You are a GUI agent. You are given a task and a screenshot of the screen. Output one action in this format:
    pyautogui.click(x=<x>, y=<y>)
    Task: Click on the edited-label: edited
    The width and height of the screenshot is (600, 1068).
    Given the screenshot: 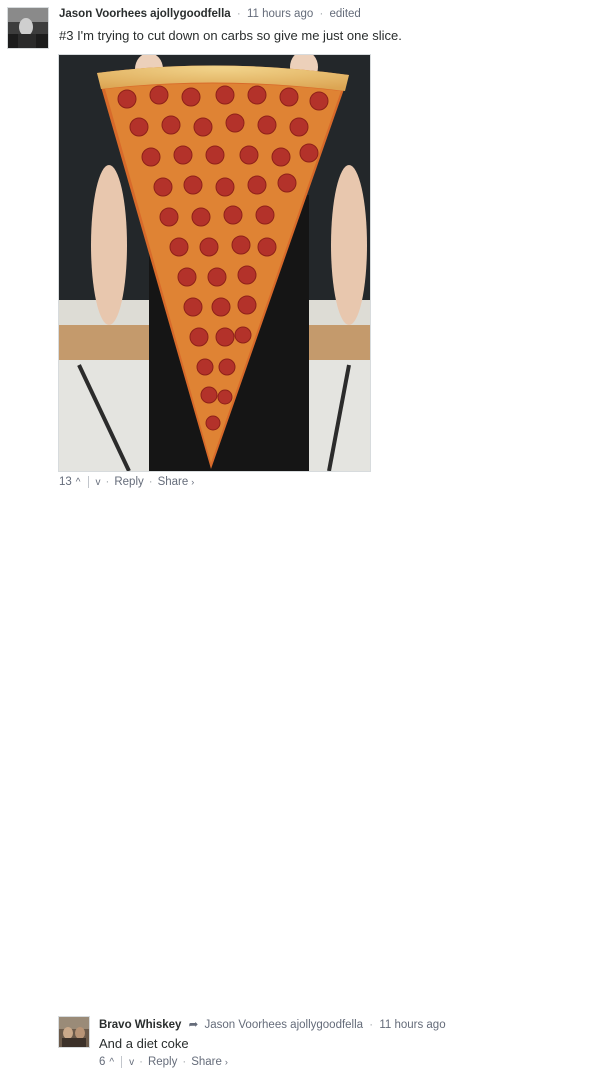 What is the action you would take?
    pyautogui.click(x=345, y=14)
    